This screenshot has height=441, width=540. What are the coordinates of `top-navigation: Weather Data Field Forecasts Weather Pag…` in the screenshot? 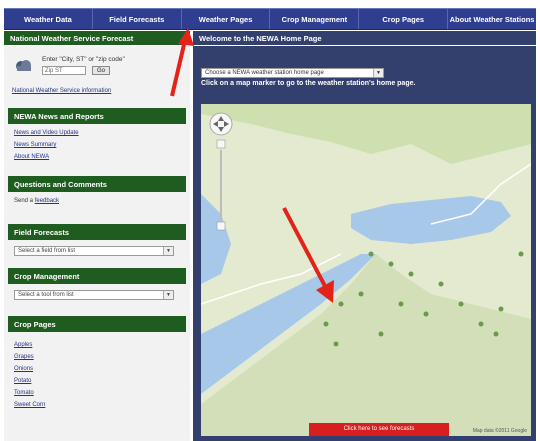 It's located at (270, 15).